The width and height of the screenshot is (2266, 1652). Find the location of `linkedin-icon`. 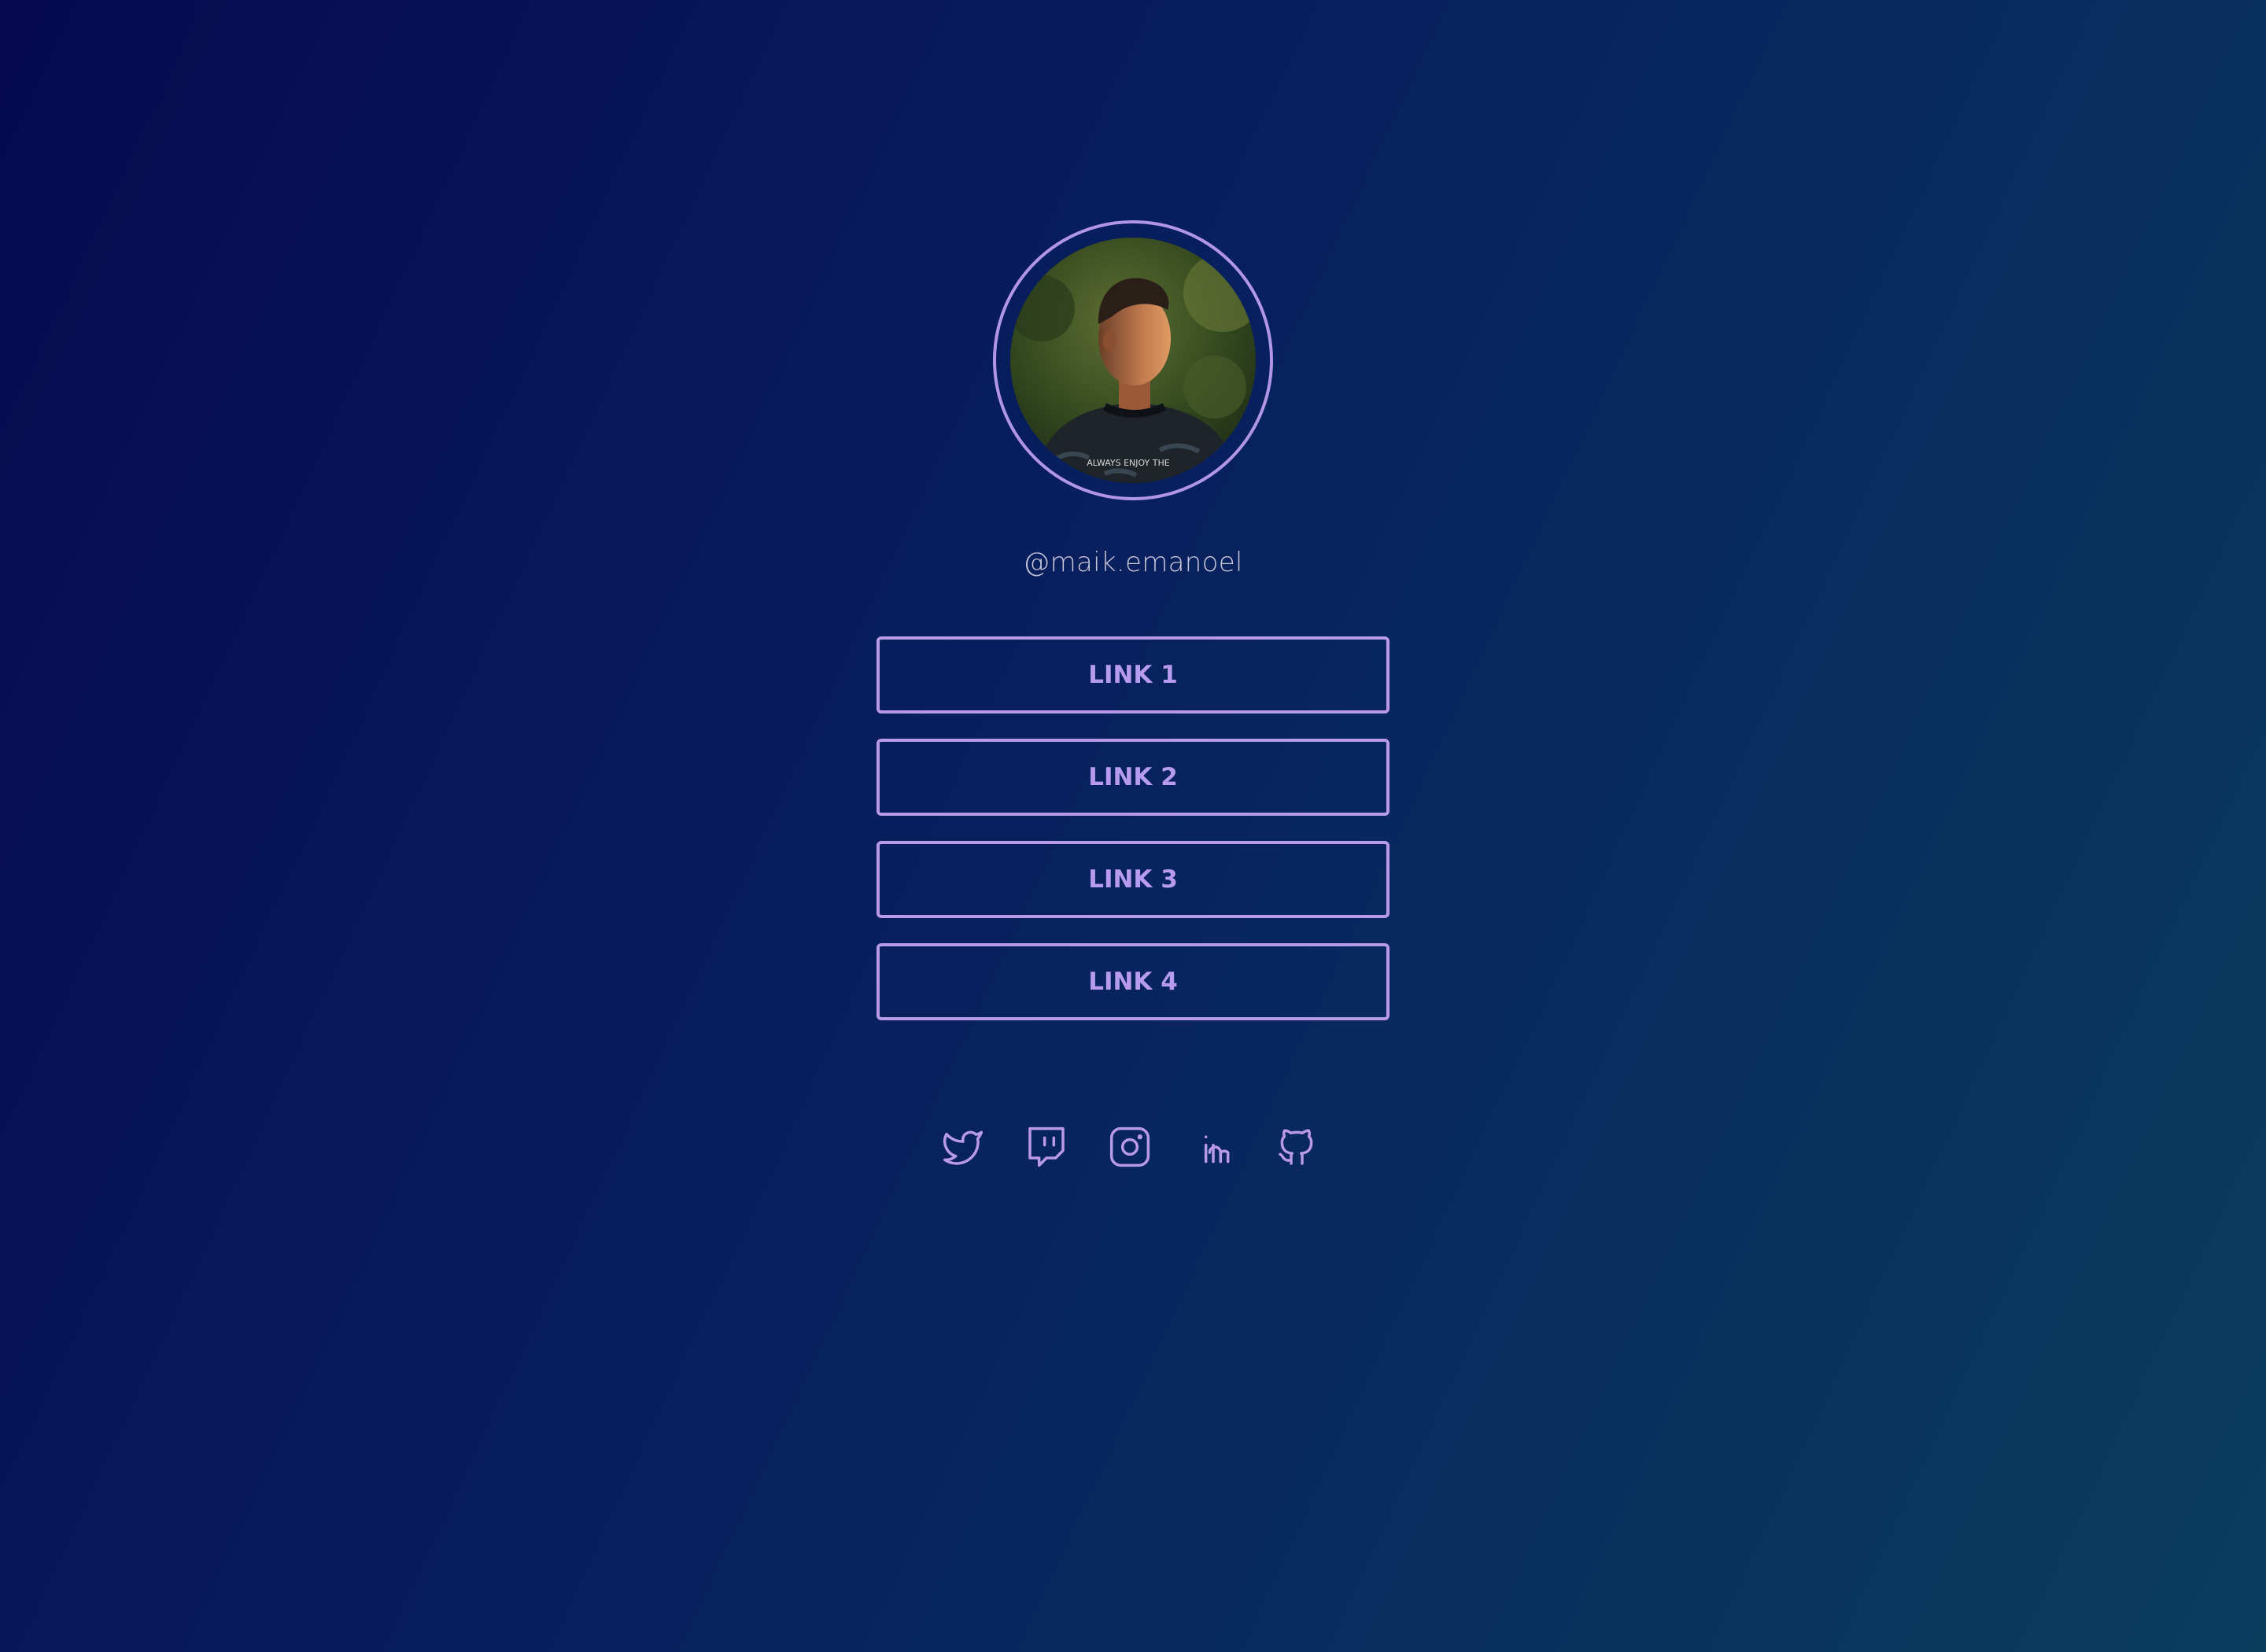

linkedin-icon is located at coordinates (1213, 1147).